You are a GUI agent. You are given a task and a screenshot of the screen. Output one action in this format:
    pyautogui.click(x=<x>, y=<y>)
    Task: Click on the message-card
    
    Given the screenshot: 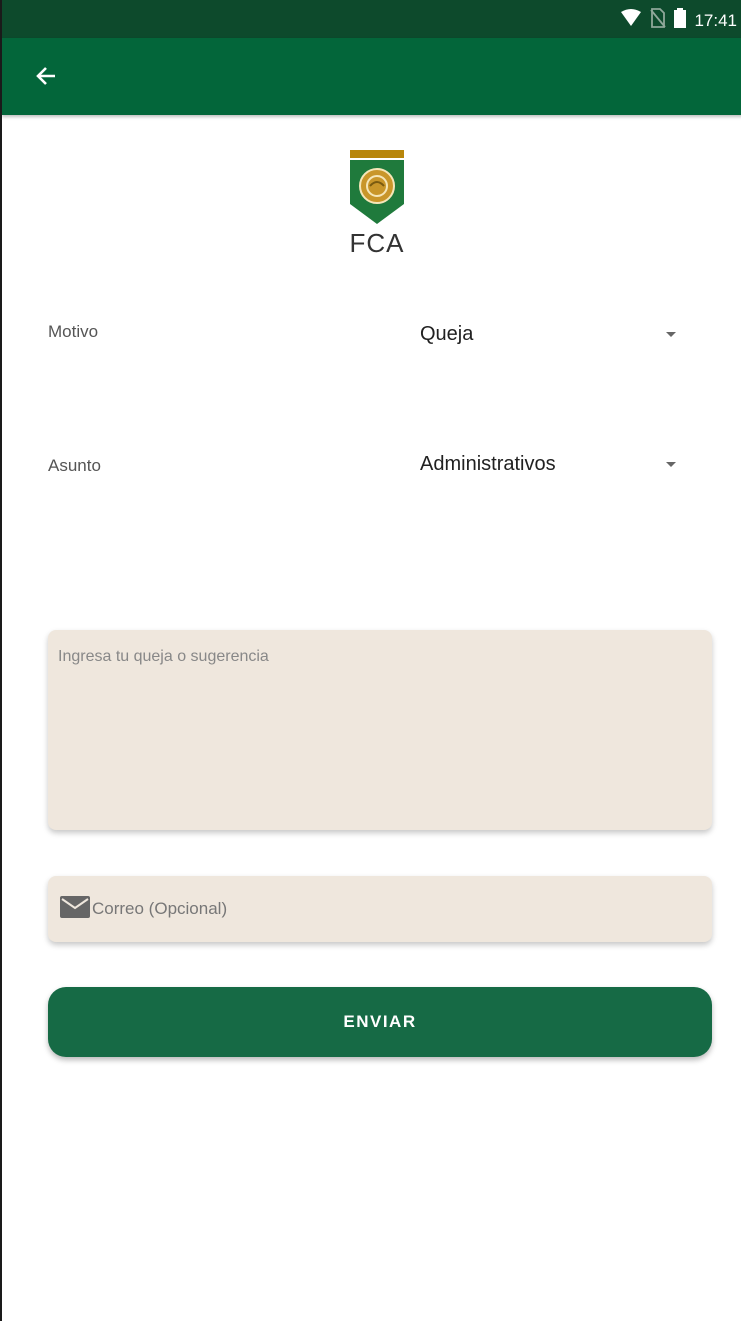 What is the action you would take?
    pyautogui.click(x=380, y=730)
    